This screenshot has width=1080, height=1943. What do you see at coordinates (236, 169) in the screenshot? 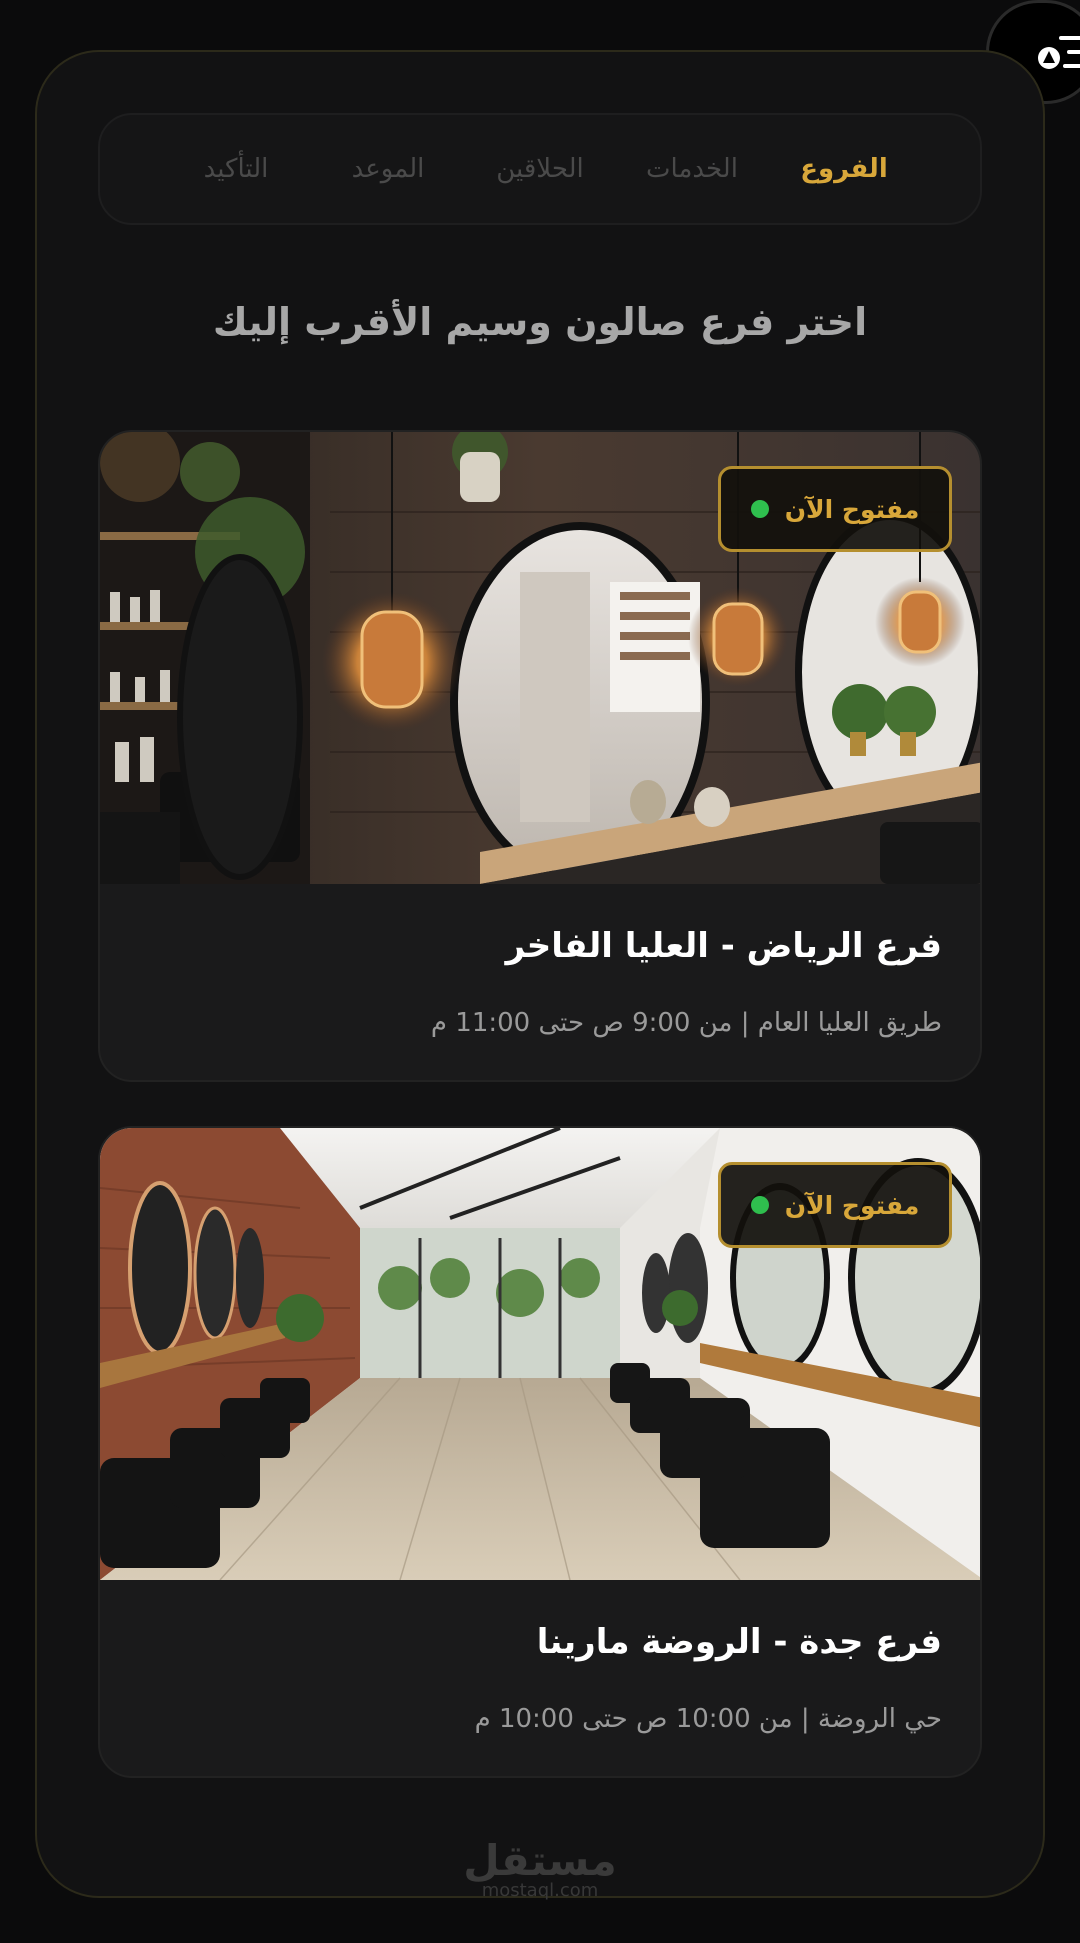
I see `step-confirmation: التأكيد` at bounding box center [236, 169].